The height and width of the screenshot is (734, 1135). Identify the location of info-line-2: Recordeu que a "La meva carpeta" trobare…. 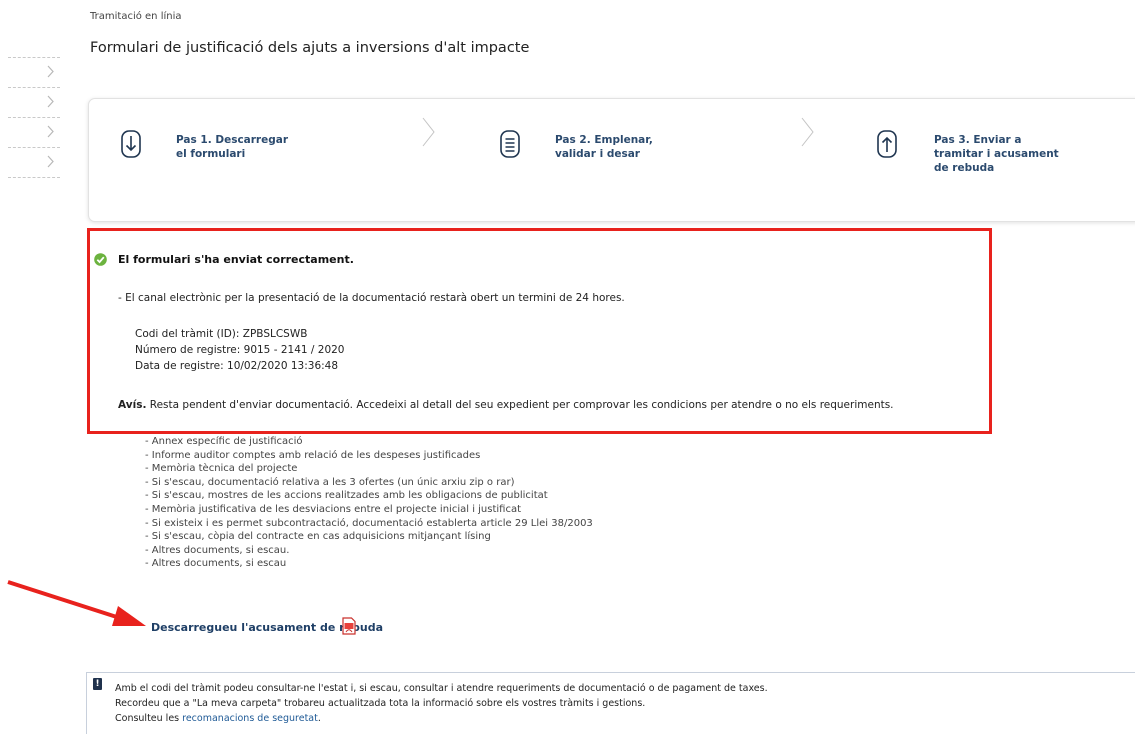
(380, 703).